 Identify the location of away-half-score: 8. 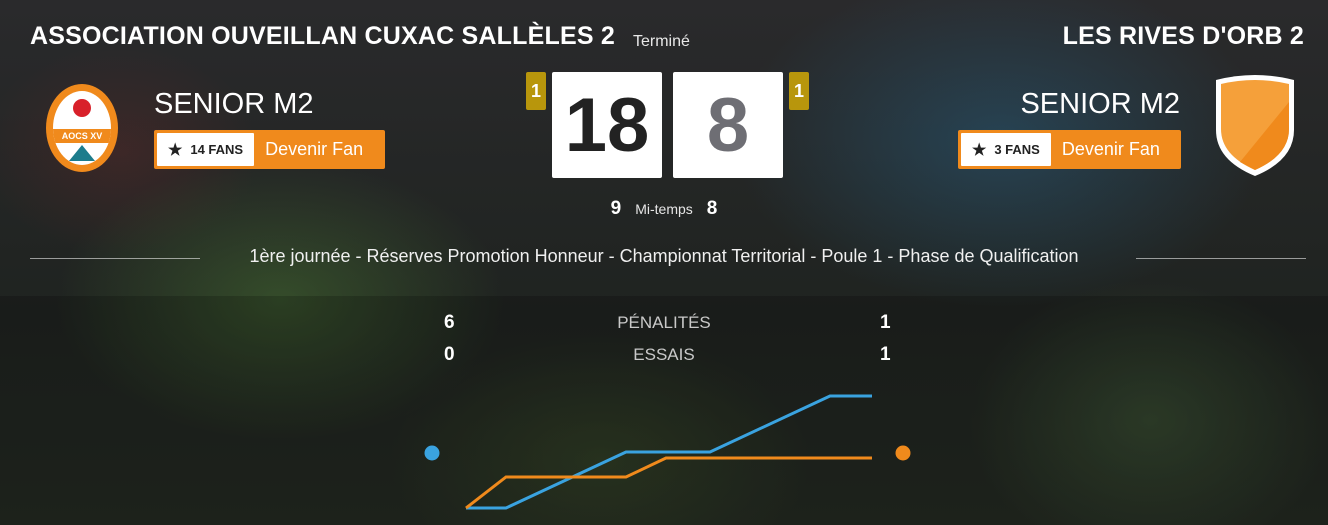
(712, 208).